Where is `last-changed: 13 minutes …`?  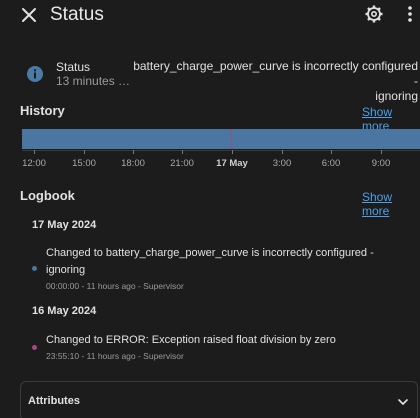 last-changed: 13 minutes … is located at coordinates (93, 81).